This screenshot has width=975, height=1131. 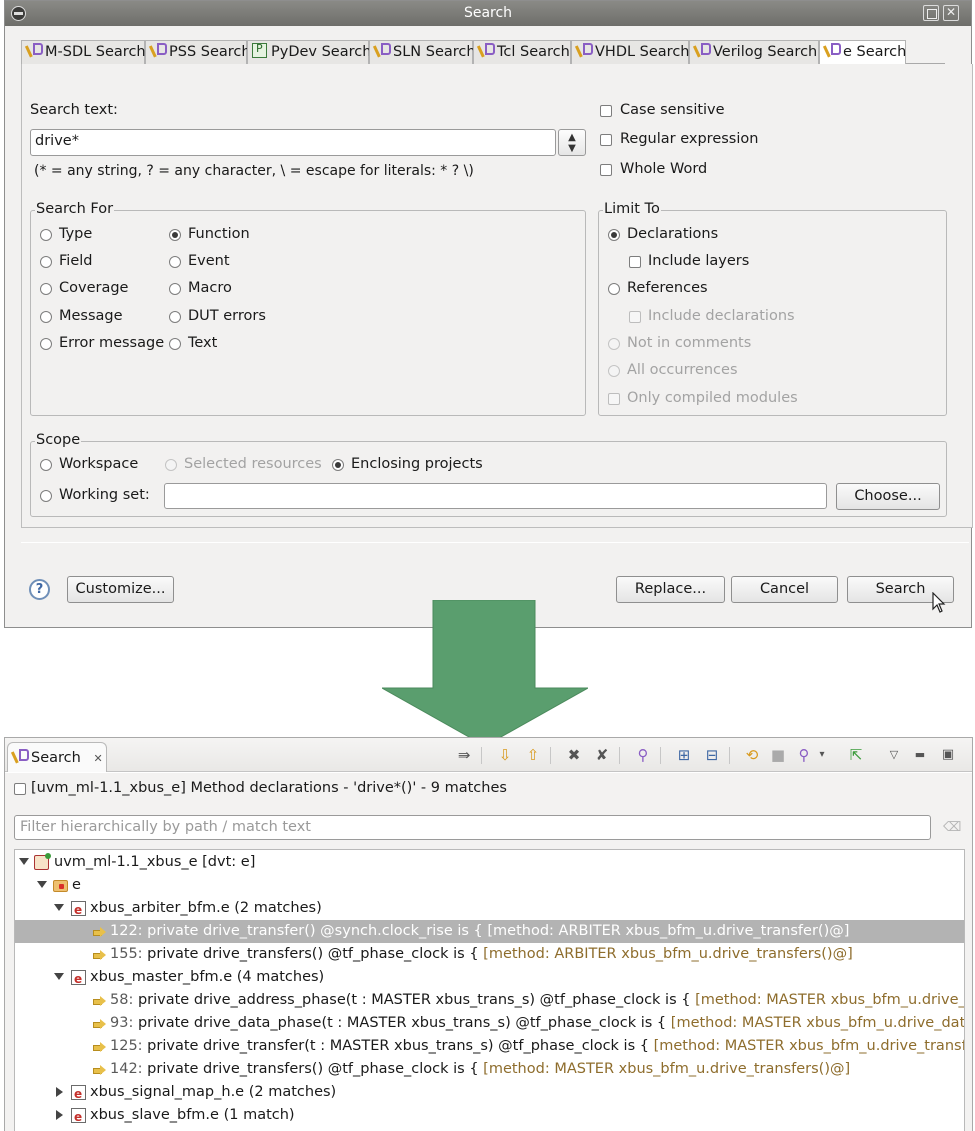 What do you see at coordinates (464, 755) in the screenshot?
I see `show-next-match-icon: ⇛` at bounding box center [464, 755].